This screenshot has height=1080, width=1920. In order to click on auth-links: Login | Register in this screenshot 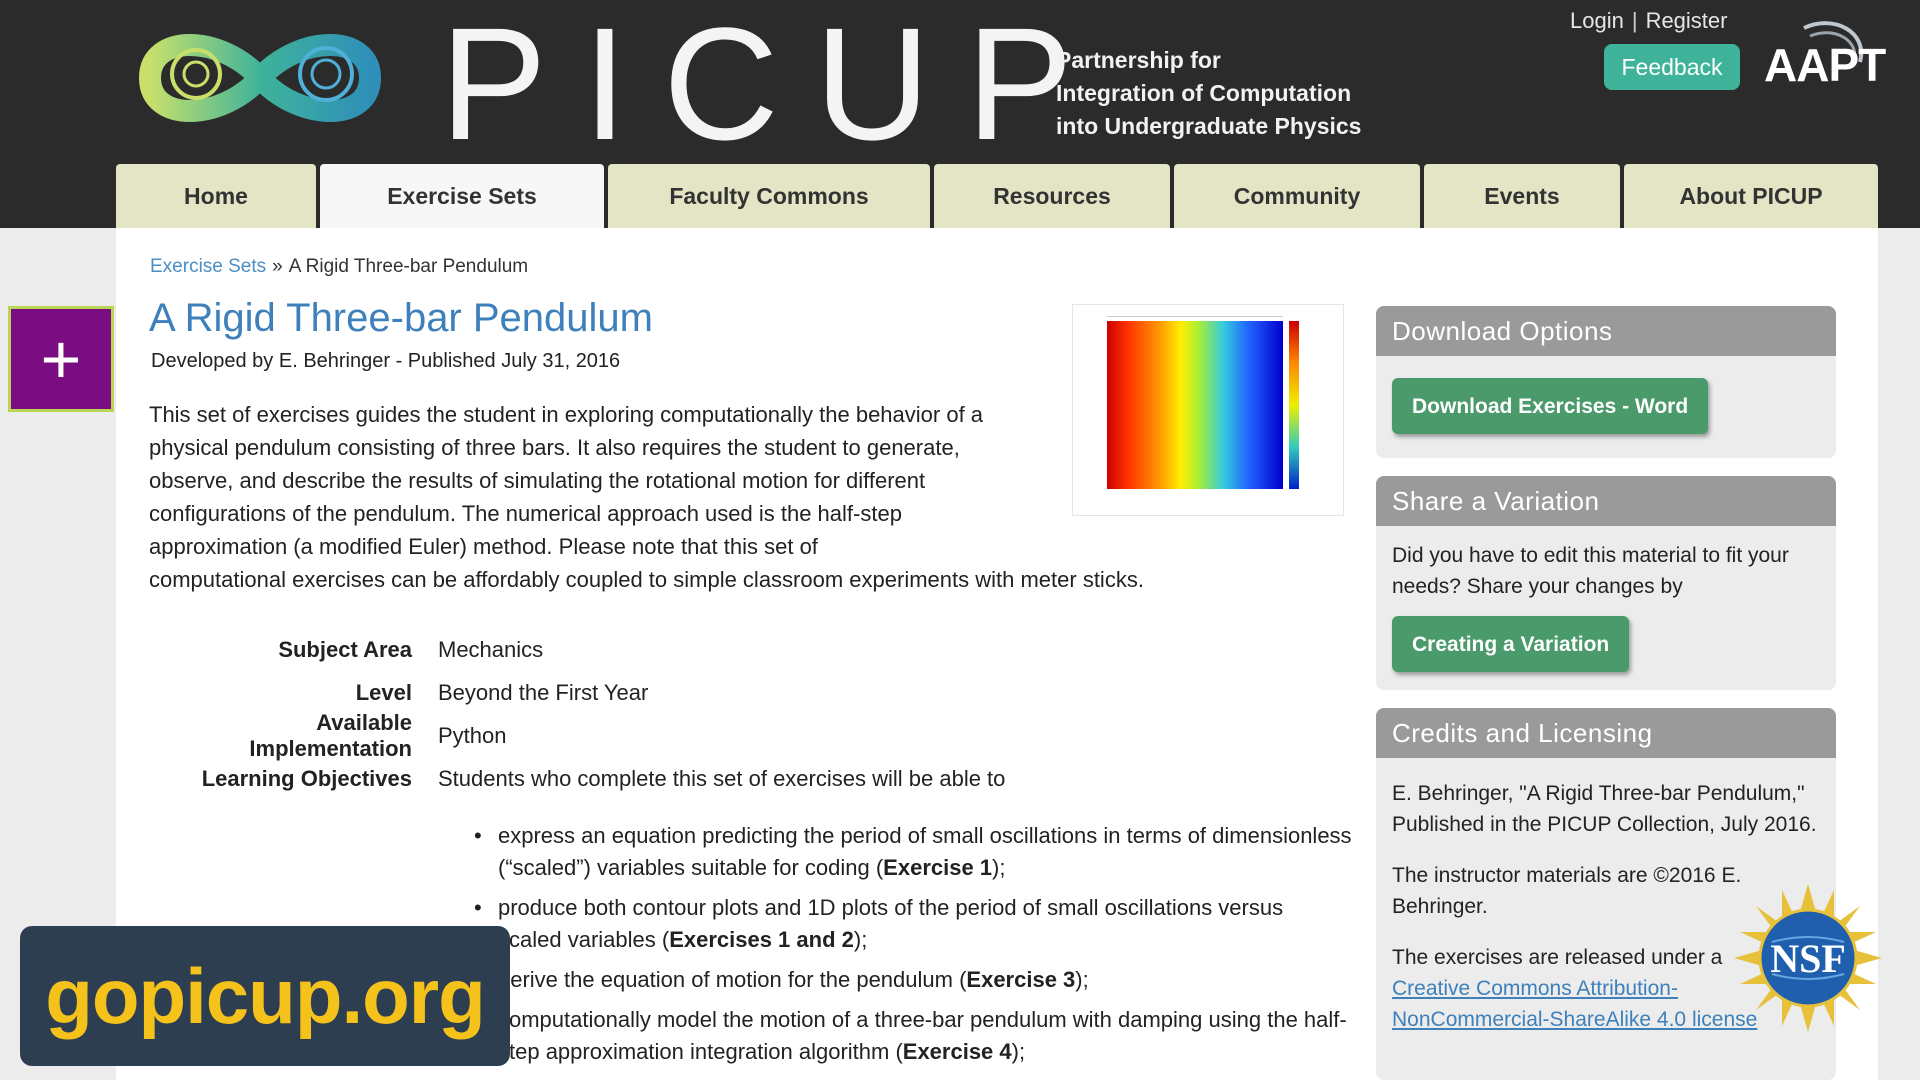, I will do `click(1648, 21)`.